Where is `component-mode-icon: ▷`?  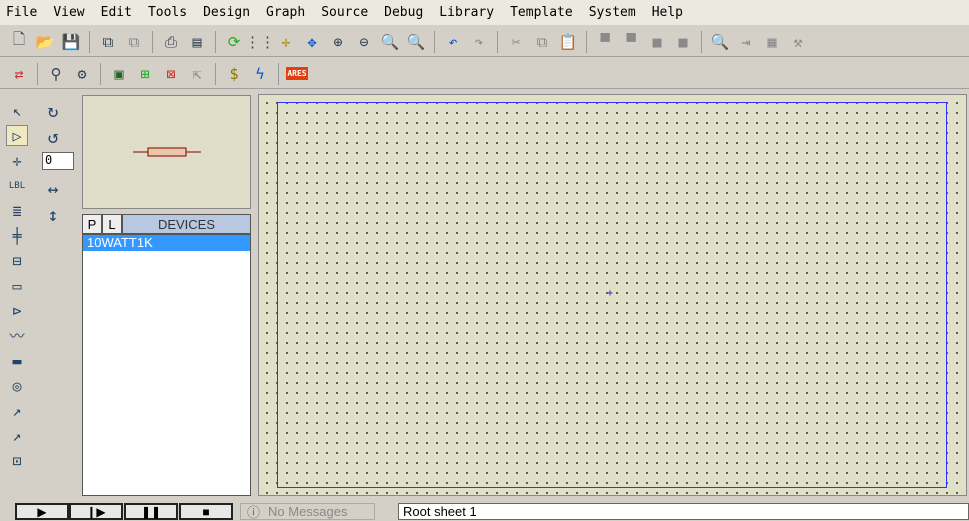
component-mode-icon: ▷ is located at coordinates (17, 135).